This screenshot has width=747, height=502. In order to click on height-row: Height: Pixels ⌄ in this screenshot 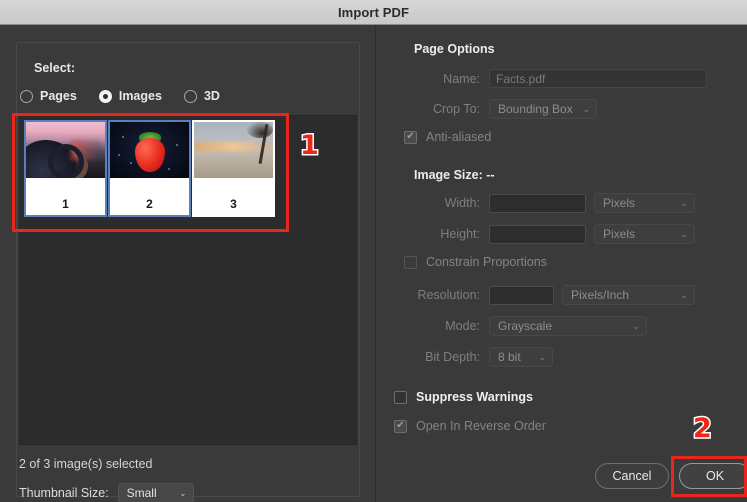, I will do `click(536, 234)`.